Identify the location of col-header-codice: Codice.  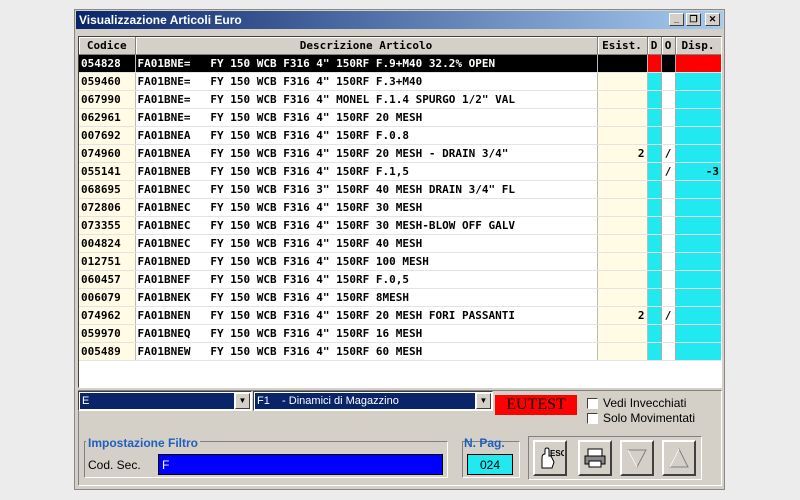
(107, 46).